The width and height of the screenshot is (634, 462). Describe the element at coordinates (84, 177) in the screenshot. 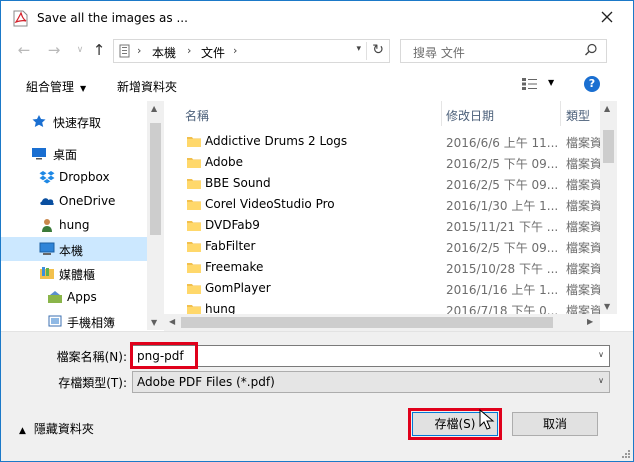

I see `sidebar-item-label: Dropbox` at that location.